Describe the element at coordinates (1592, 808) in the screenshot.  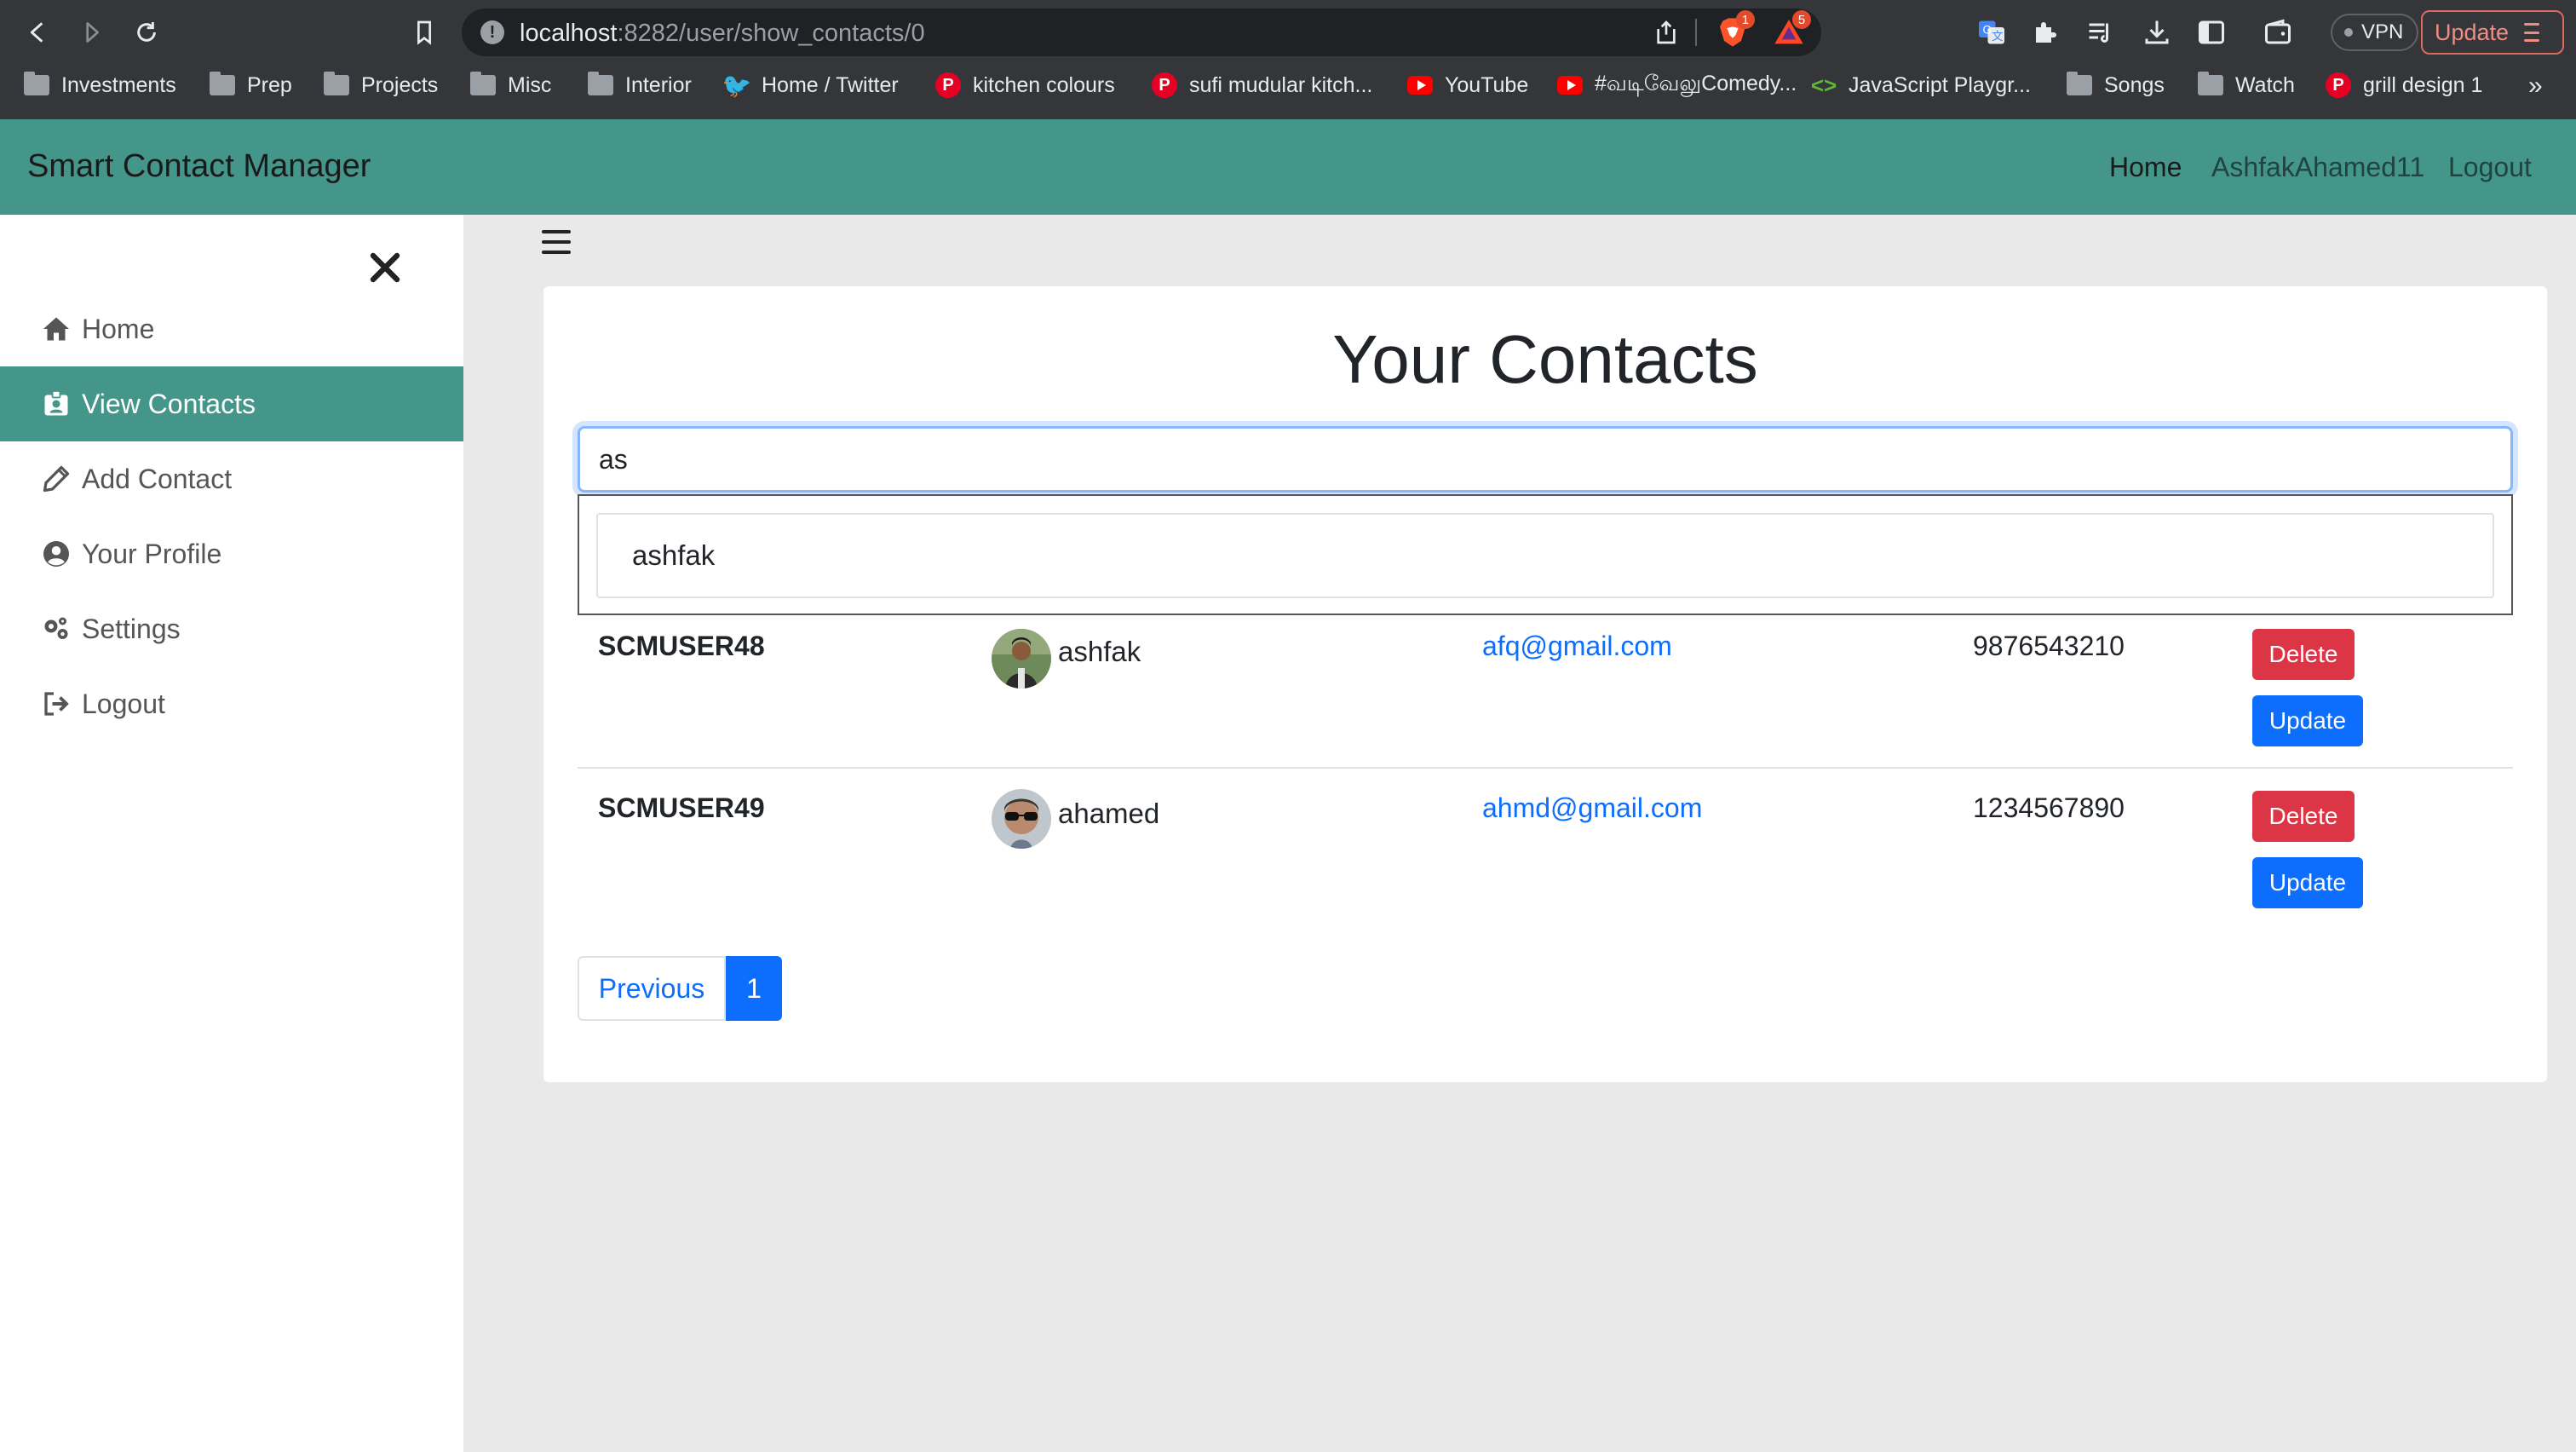
I see `contact-email-link: ahmd@gmail.com` at that location.